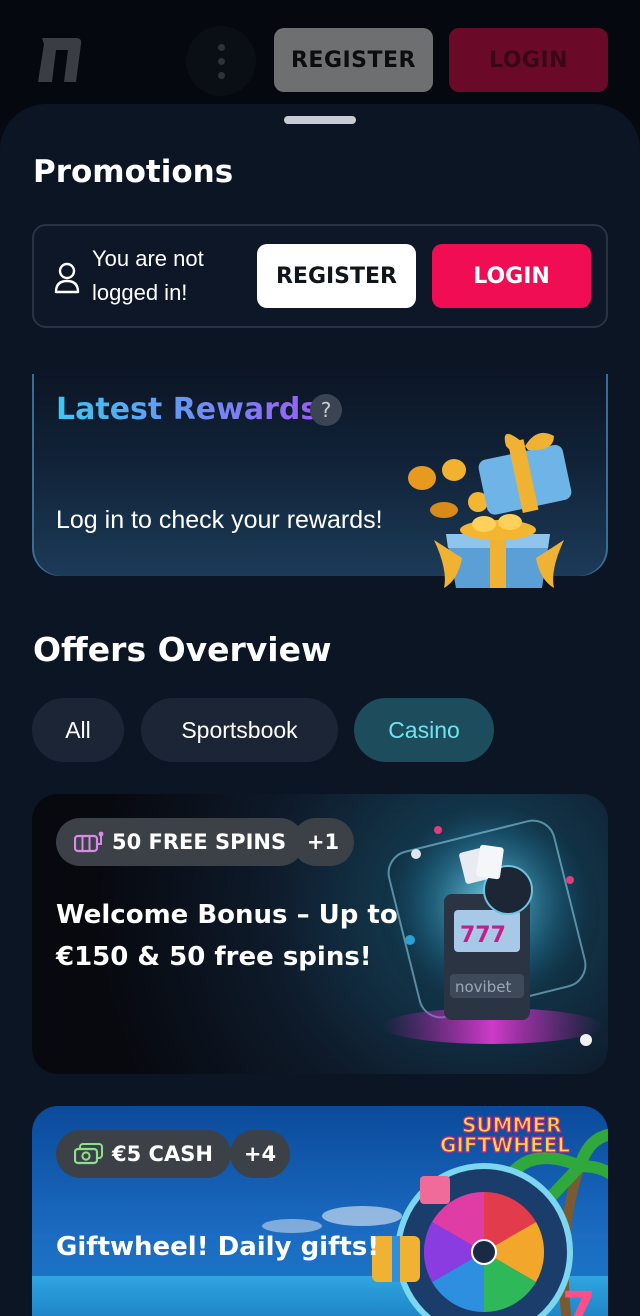  I want to click on login-button: LOGIN, so click(511, 276).